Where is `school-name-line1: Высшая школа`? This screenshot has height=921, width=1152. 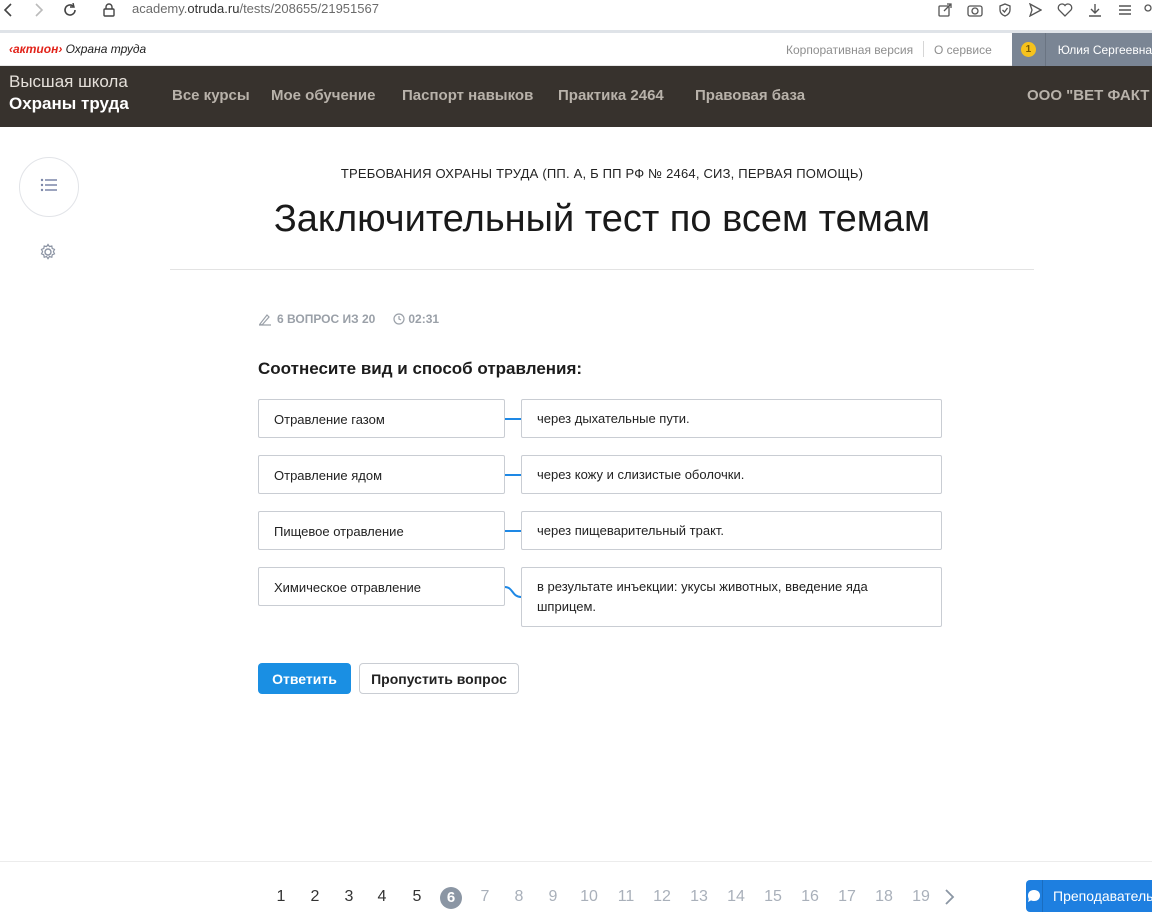 school-name-line1: Высшая школа is located at coordinates (68, 82).